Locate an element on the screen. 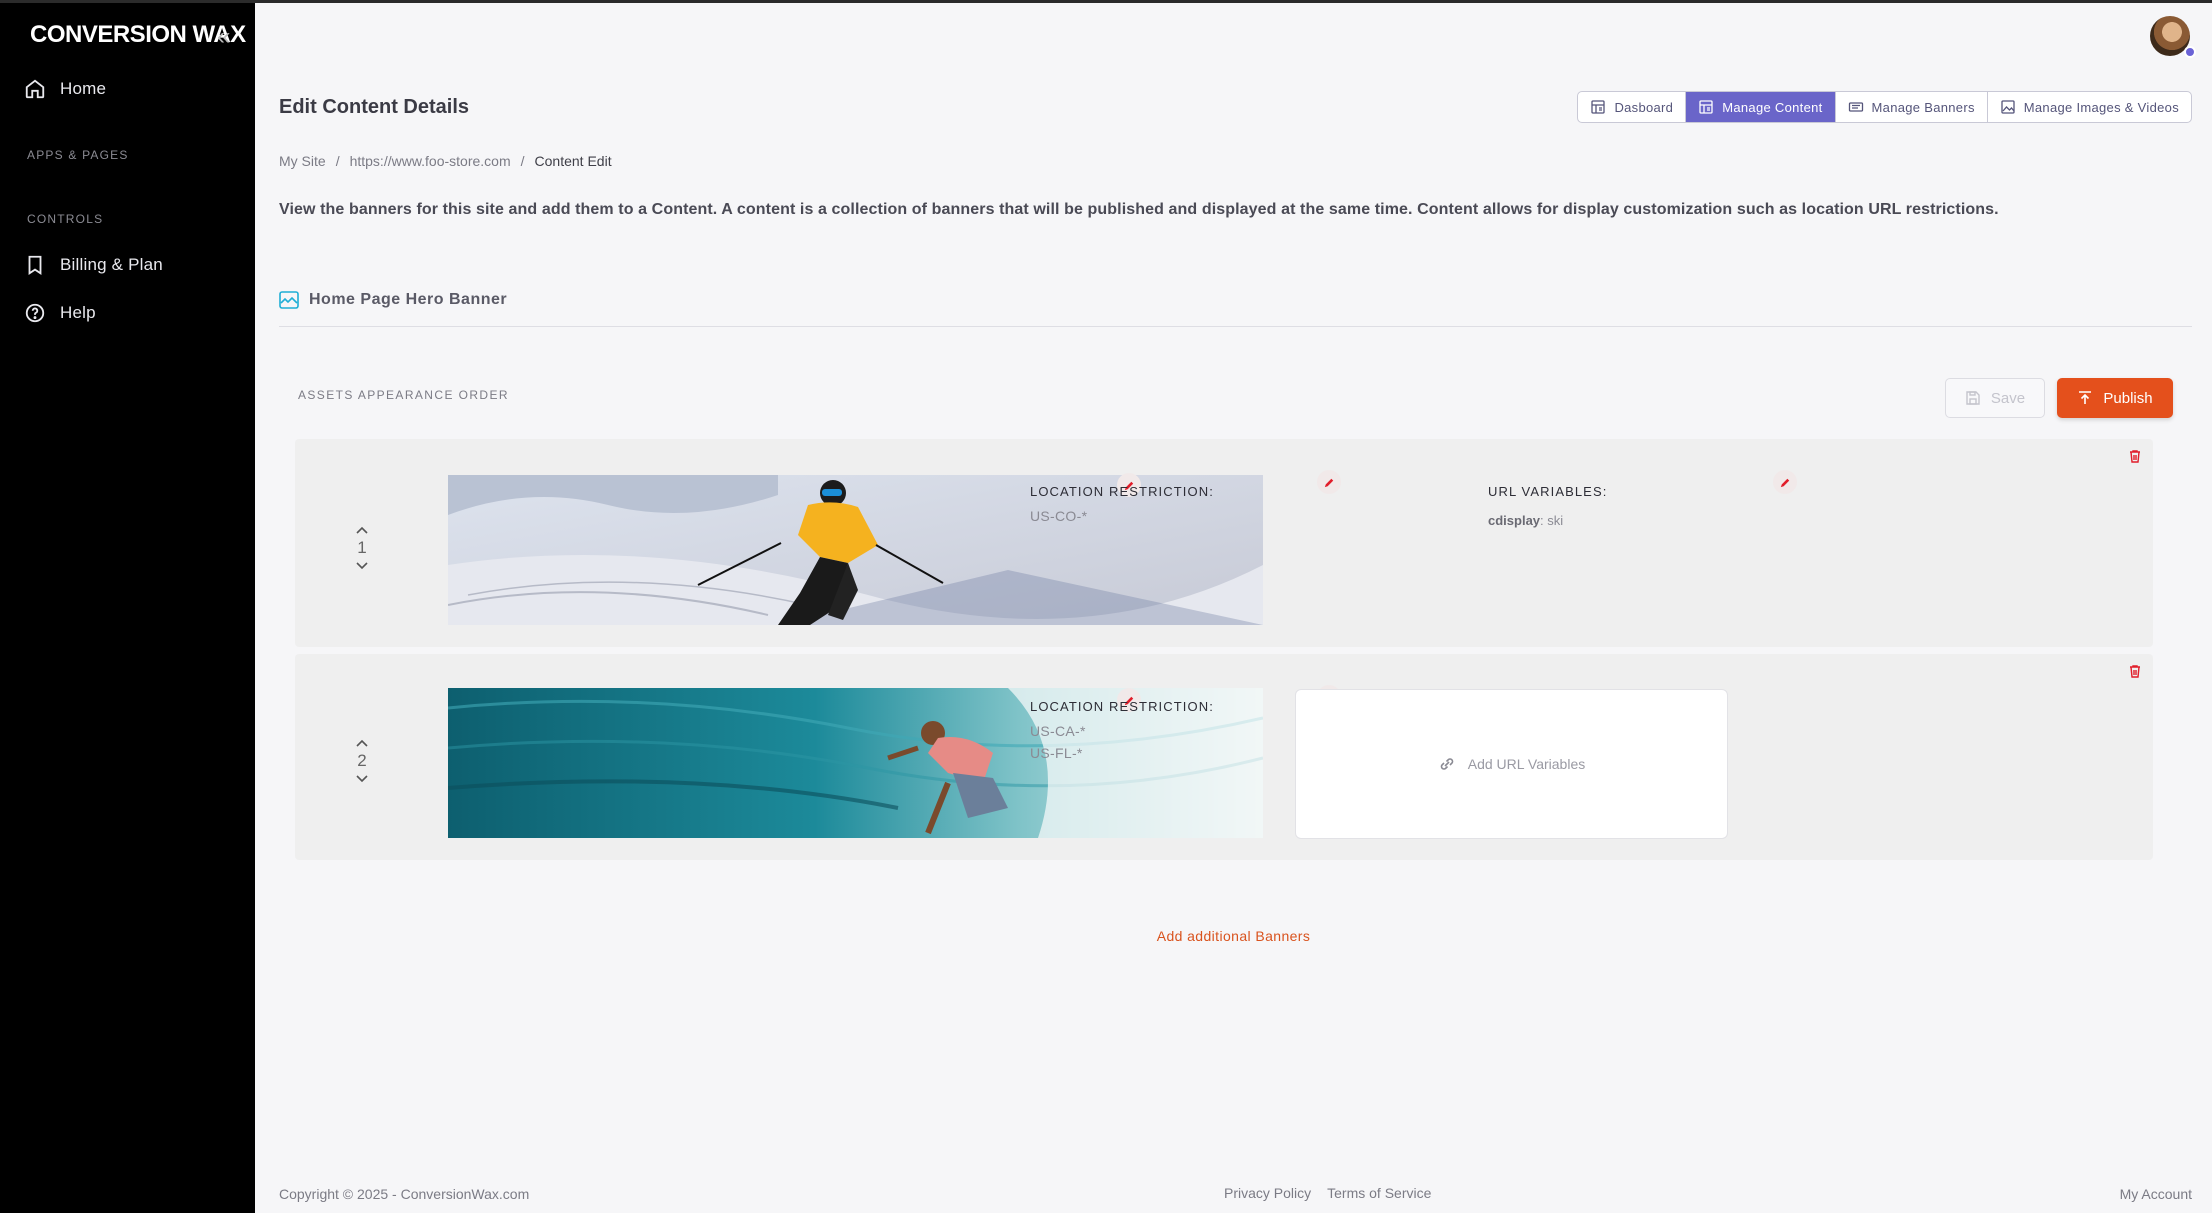 Image resolution: width=2212 pixels, height=1213 pixels. assets-order-label: ASSETS APPEARANCE ORDER is located at coordinates (403, 395).